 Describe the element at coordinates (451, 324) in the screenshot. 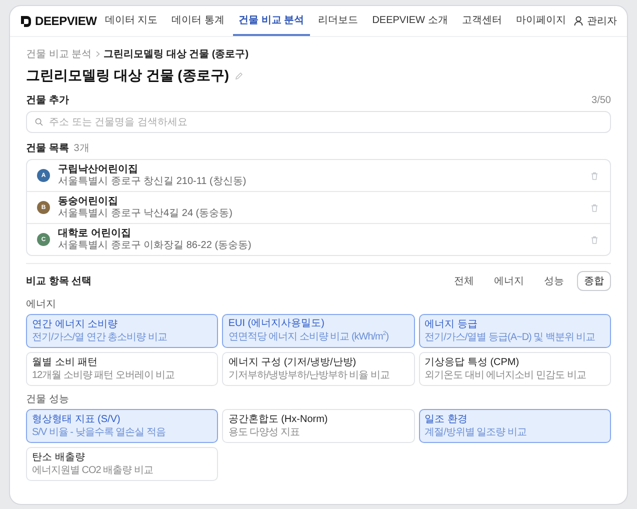

I see `option-title: 에너지 등급` at that location.